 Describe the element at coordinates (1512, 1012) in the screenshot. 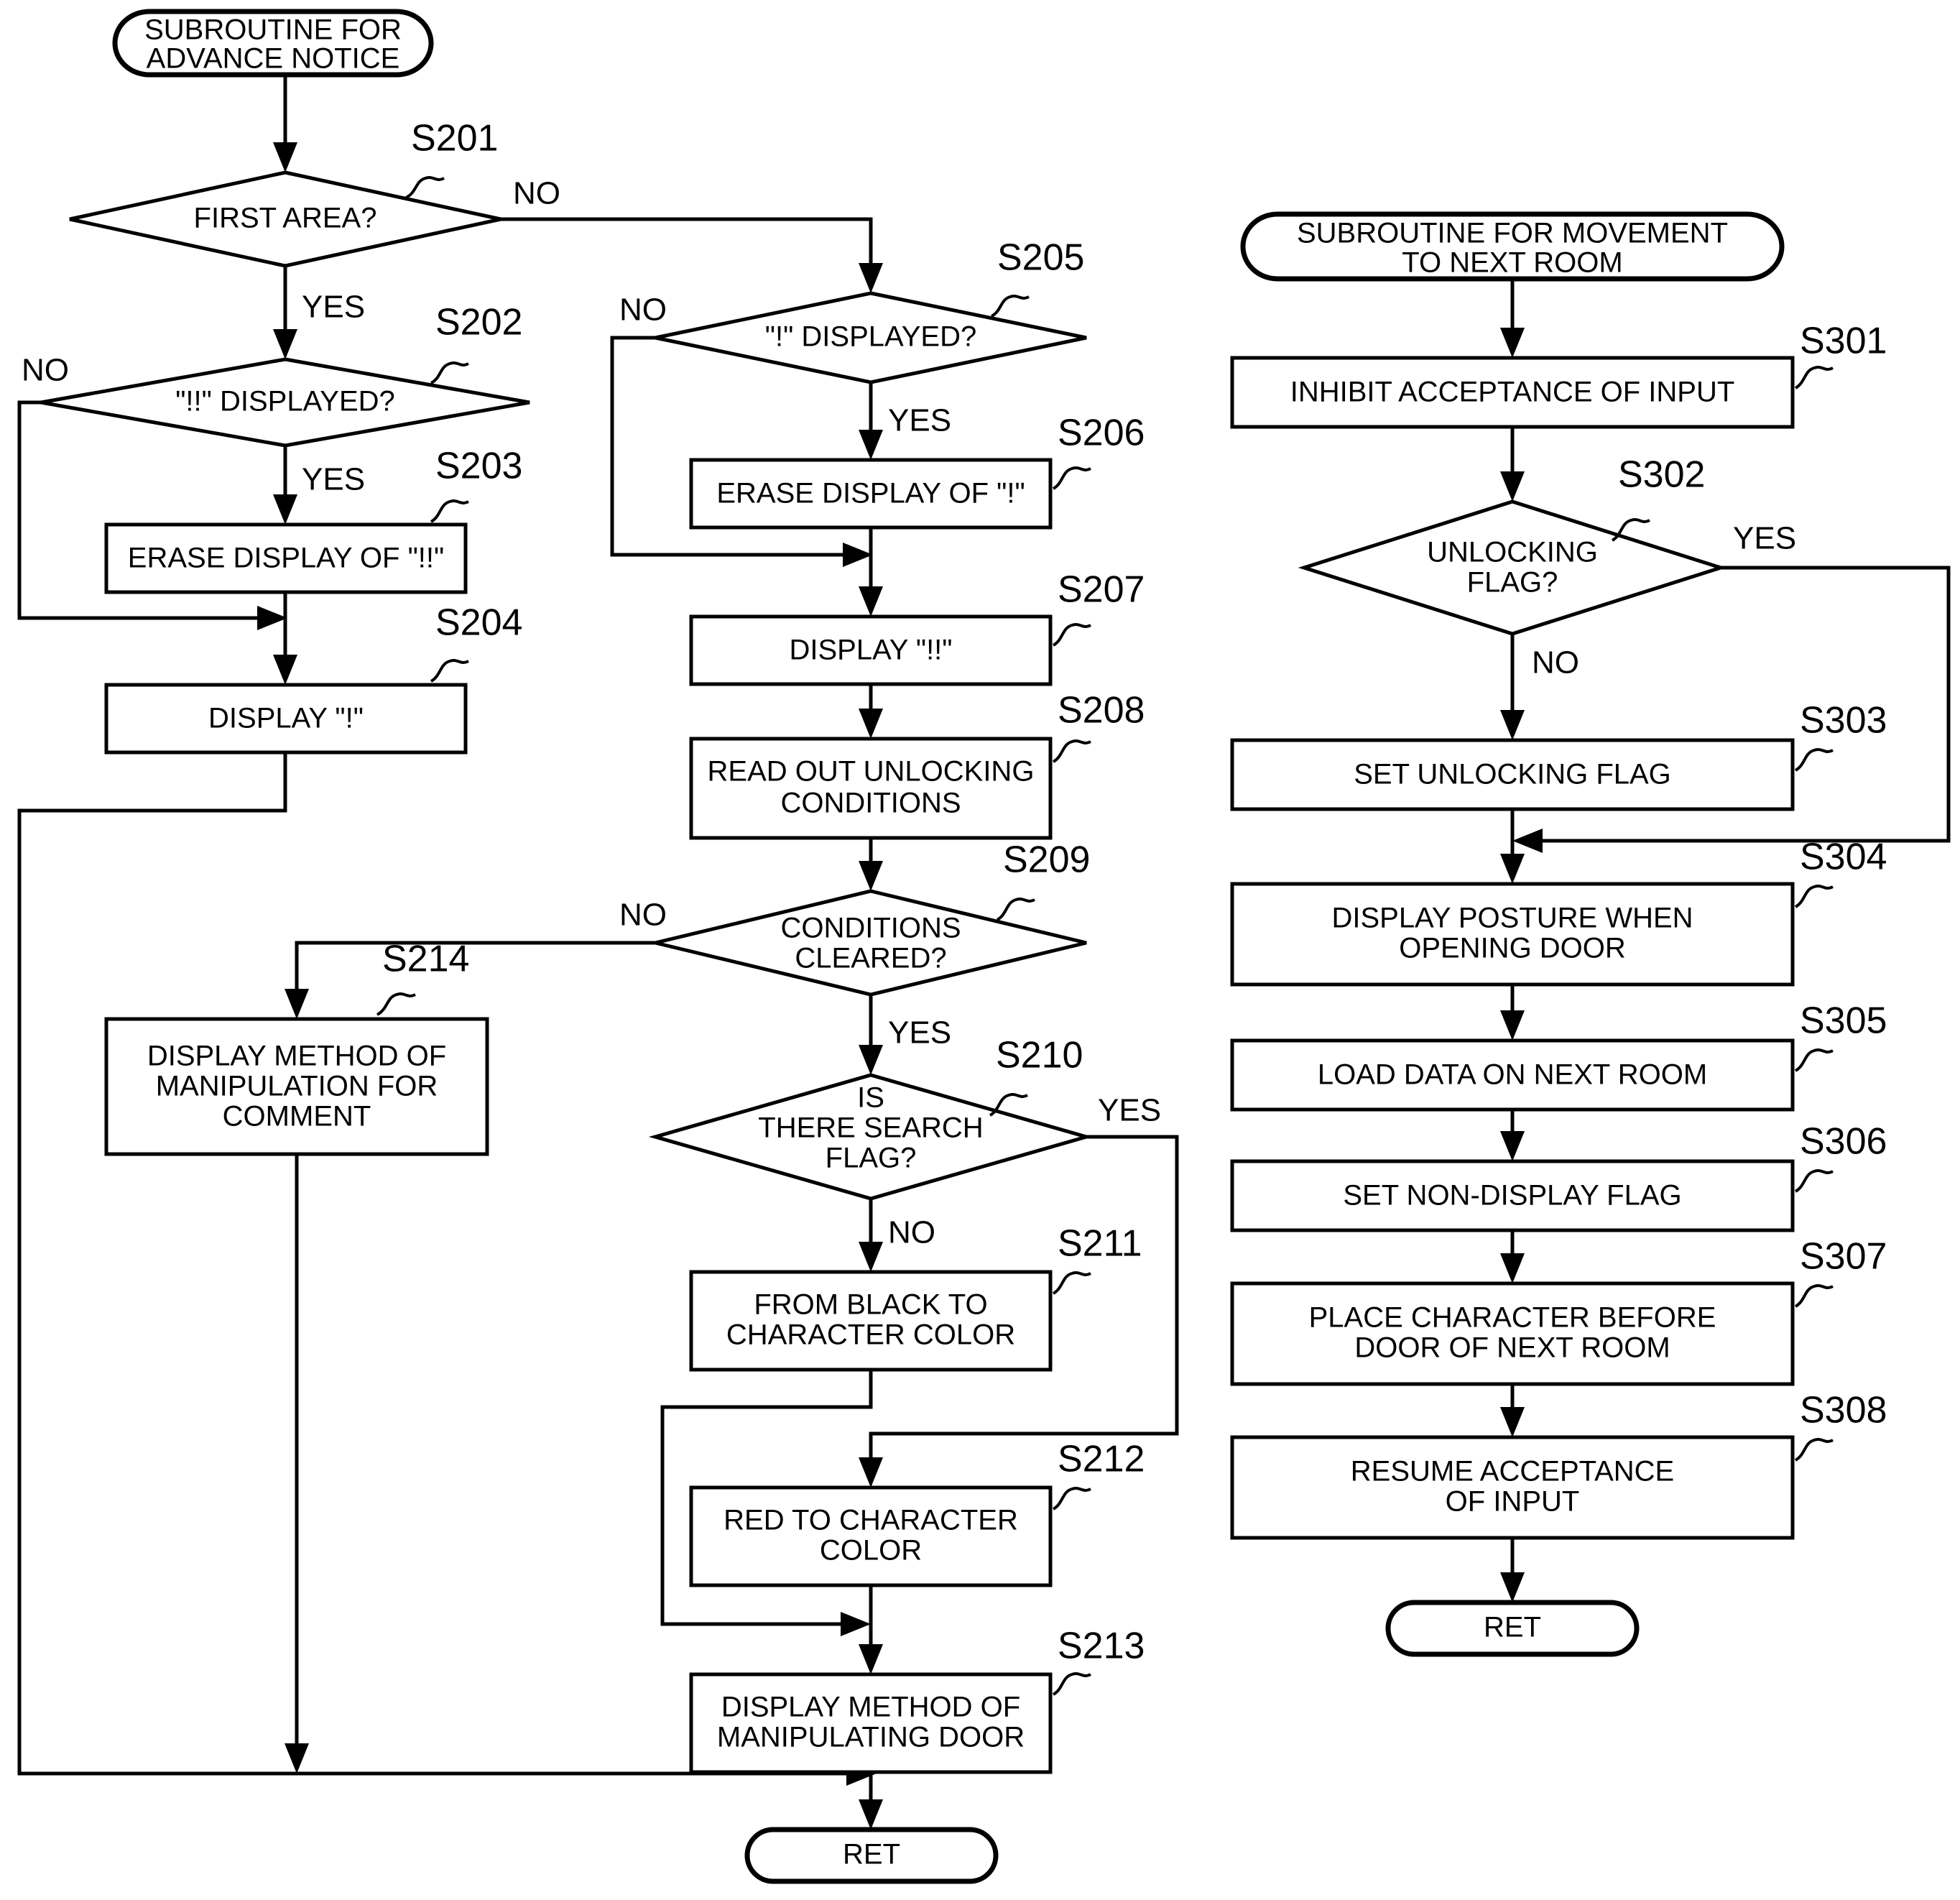

I see `connector-s304-to-s305` at that location.